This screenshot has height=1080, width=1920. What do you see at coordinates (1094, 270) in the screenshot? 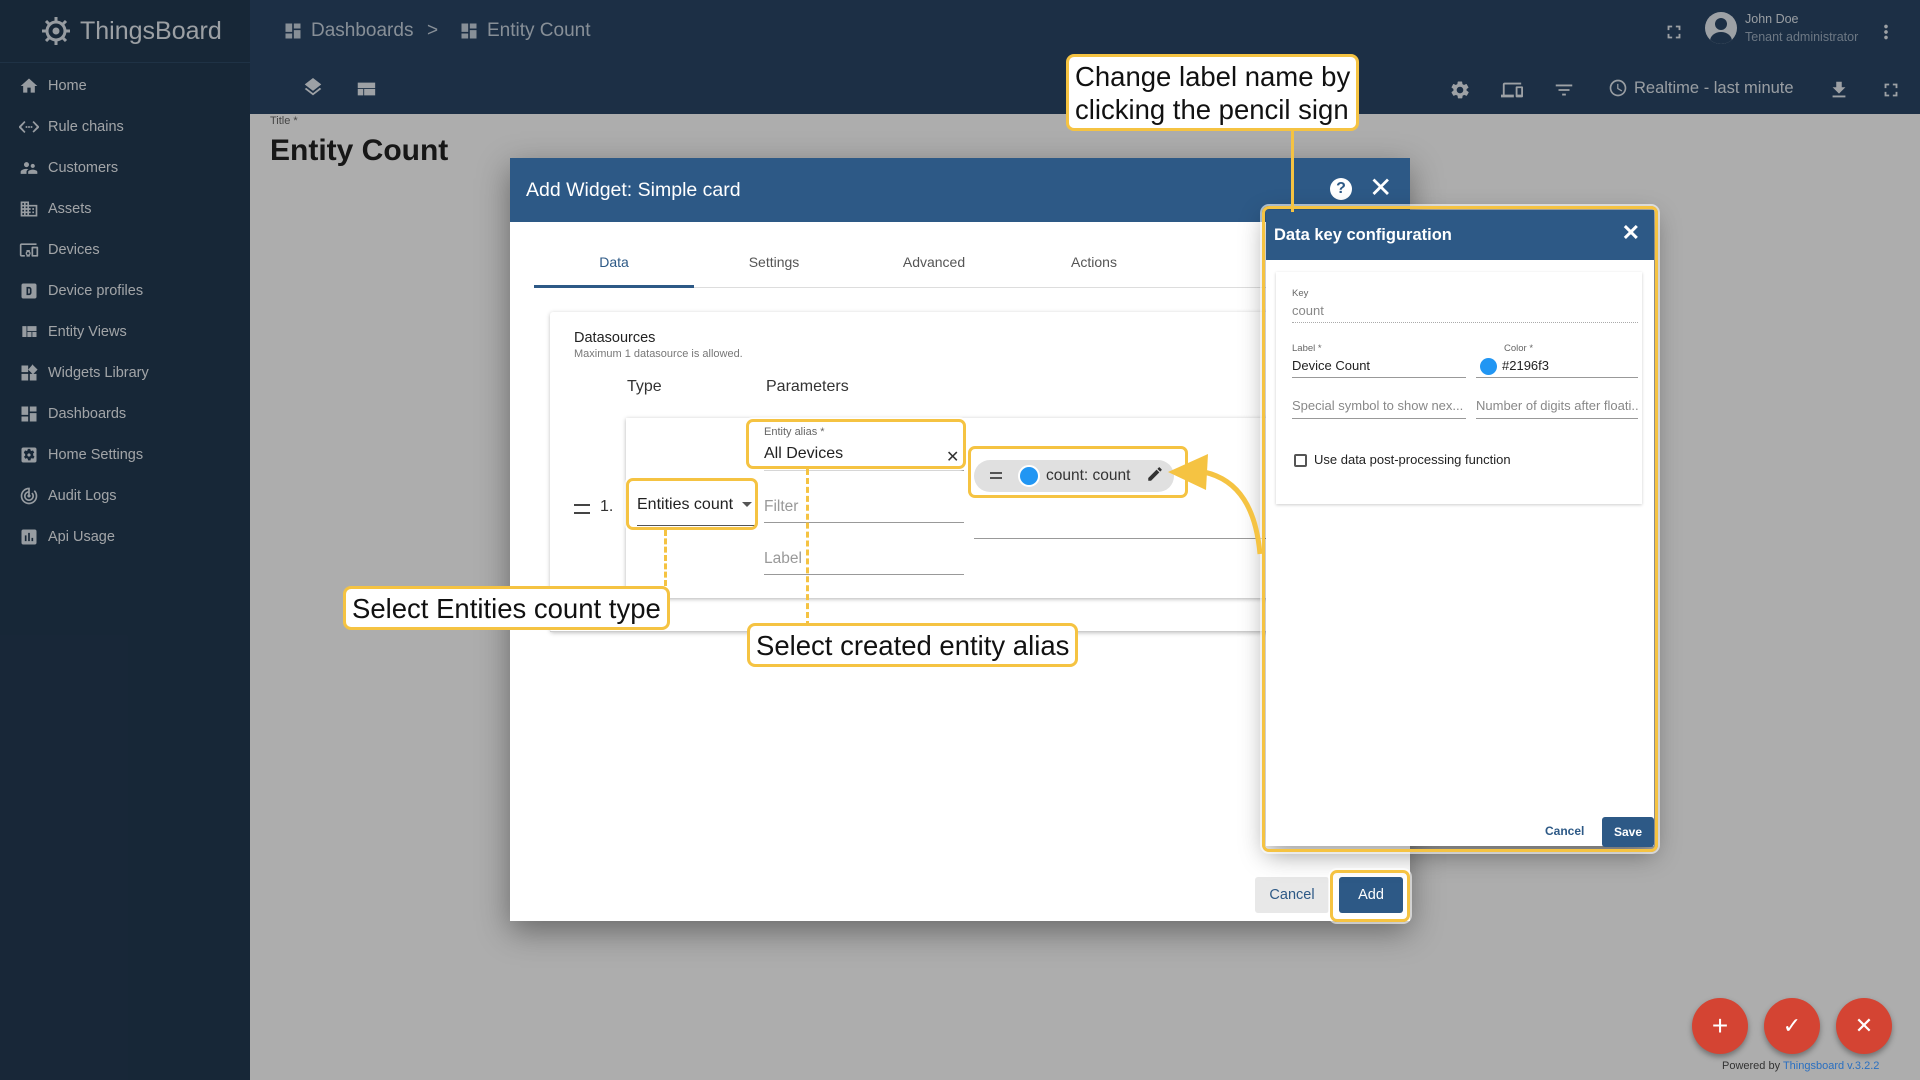
I see `tab-actions: Actions` at bounding box center [1094, 270].